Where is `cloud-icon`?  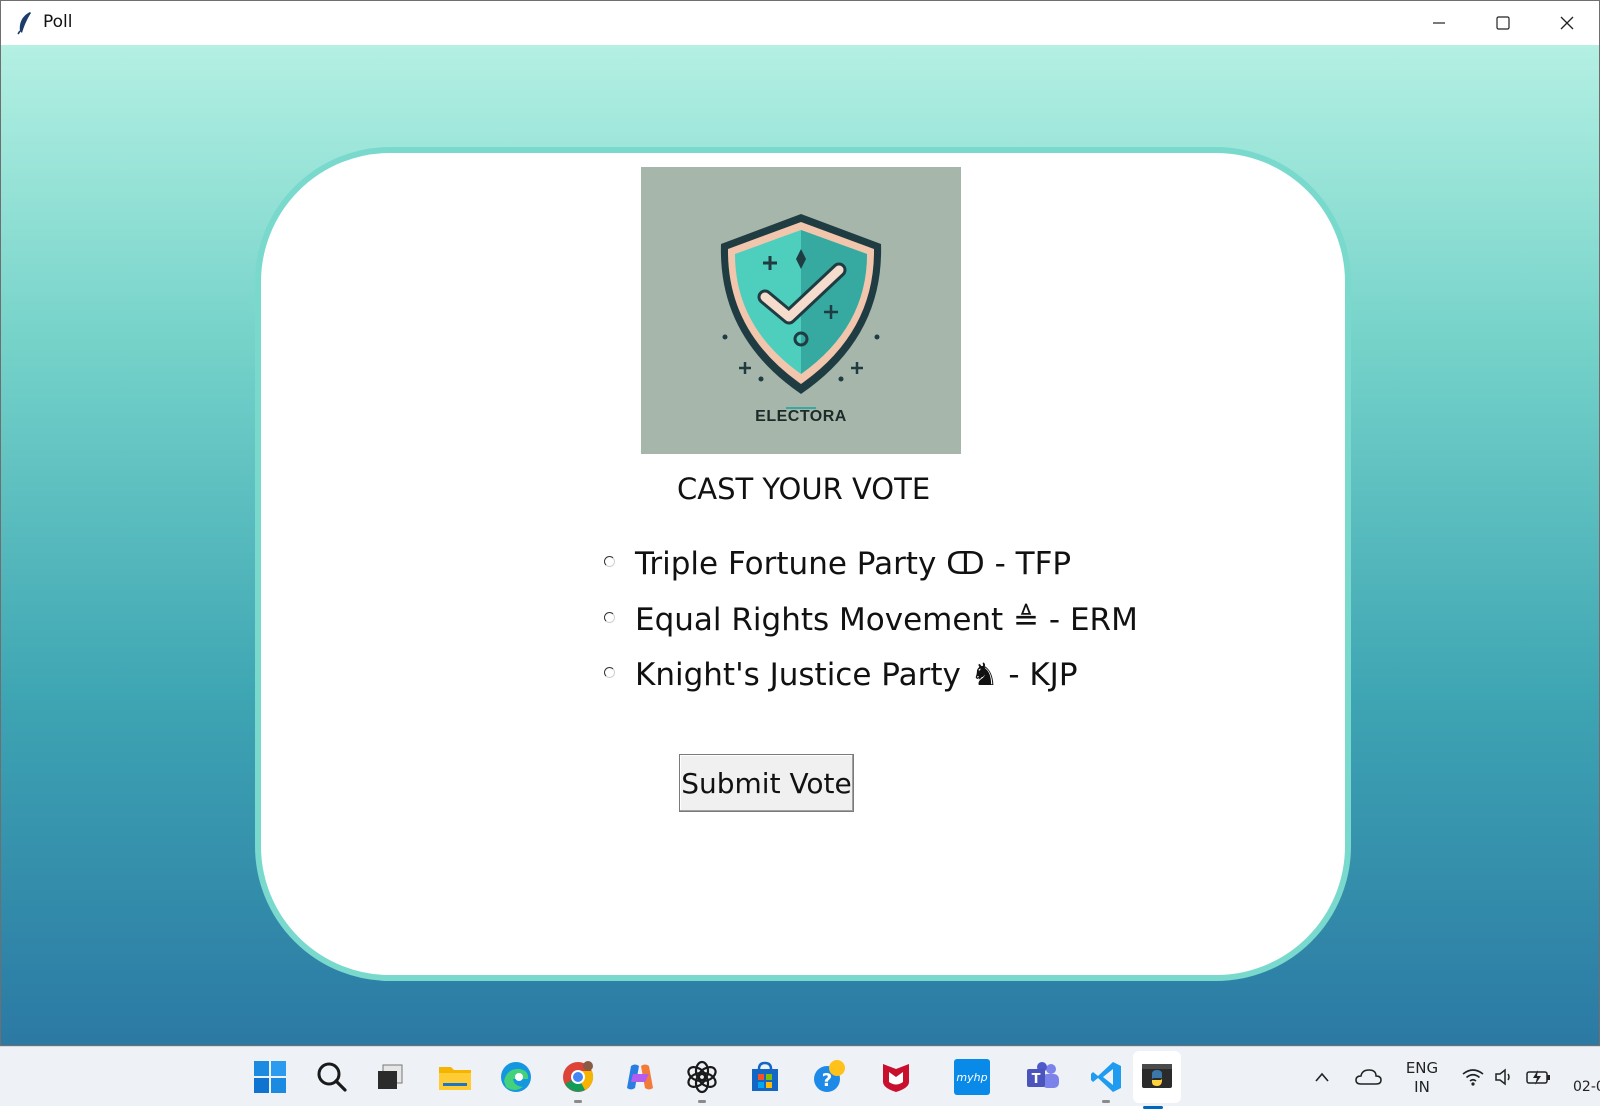
cloud-icon is located at coordinates (1368, 1077).